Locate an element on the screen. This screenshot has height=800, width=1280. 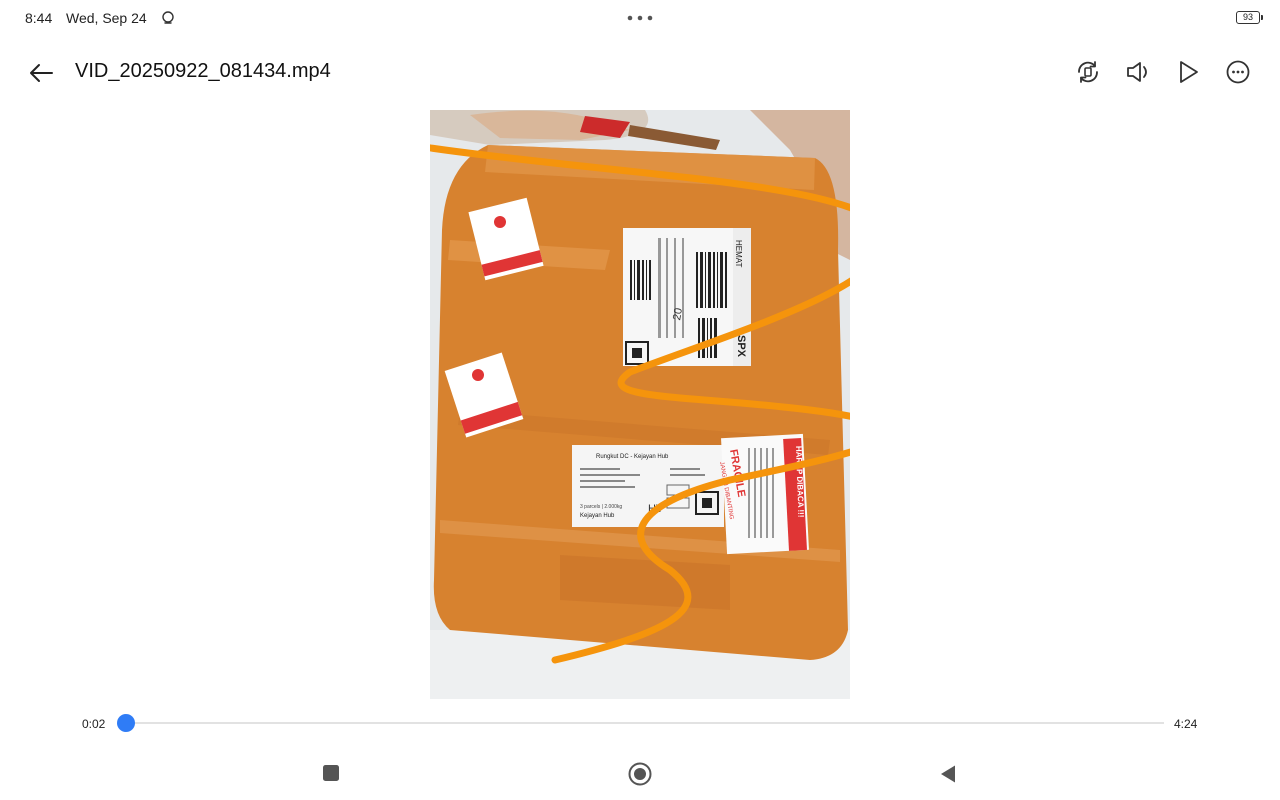
seek-bar is located at coordinates (640, 723).